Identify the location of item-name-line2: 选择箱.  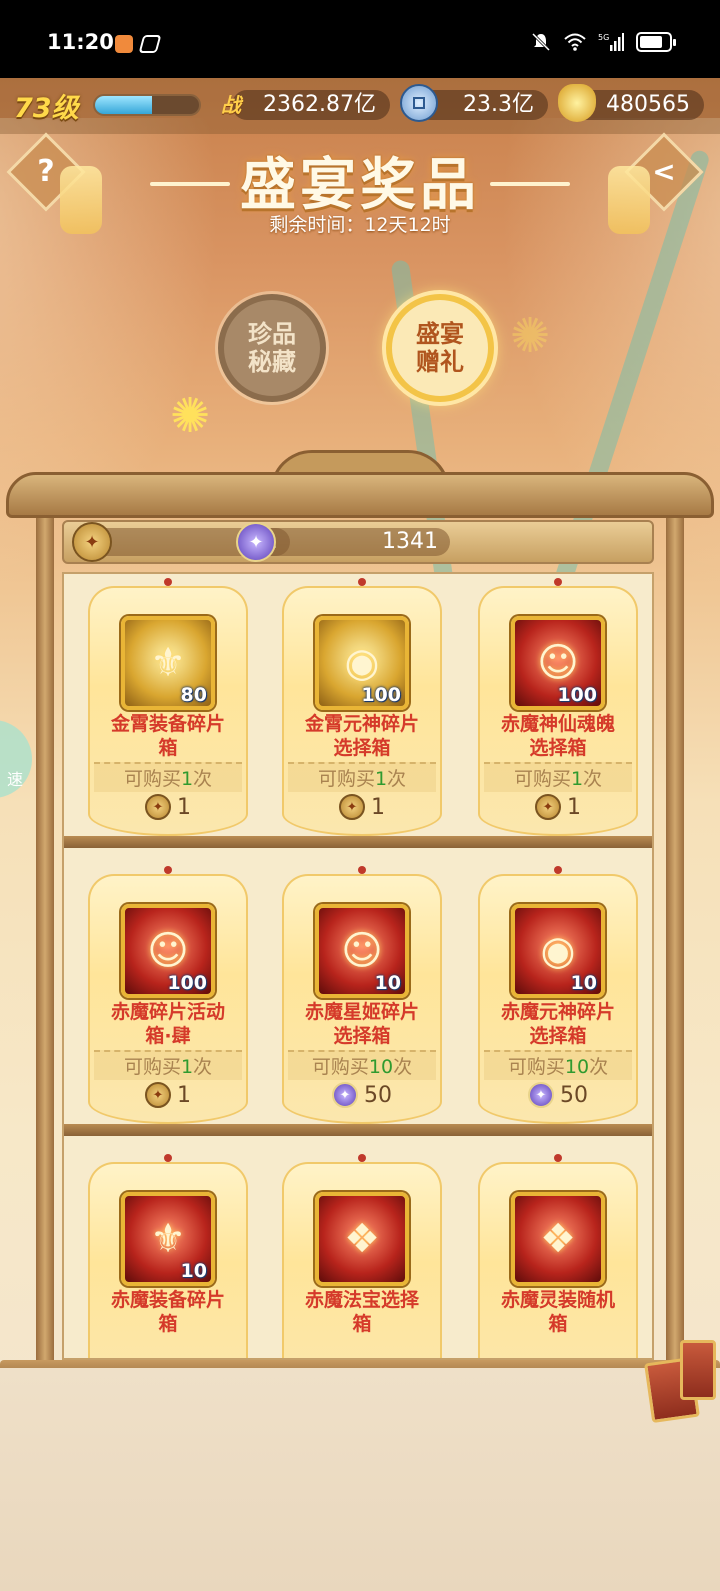
(362, 748).